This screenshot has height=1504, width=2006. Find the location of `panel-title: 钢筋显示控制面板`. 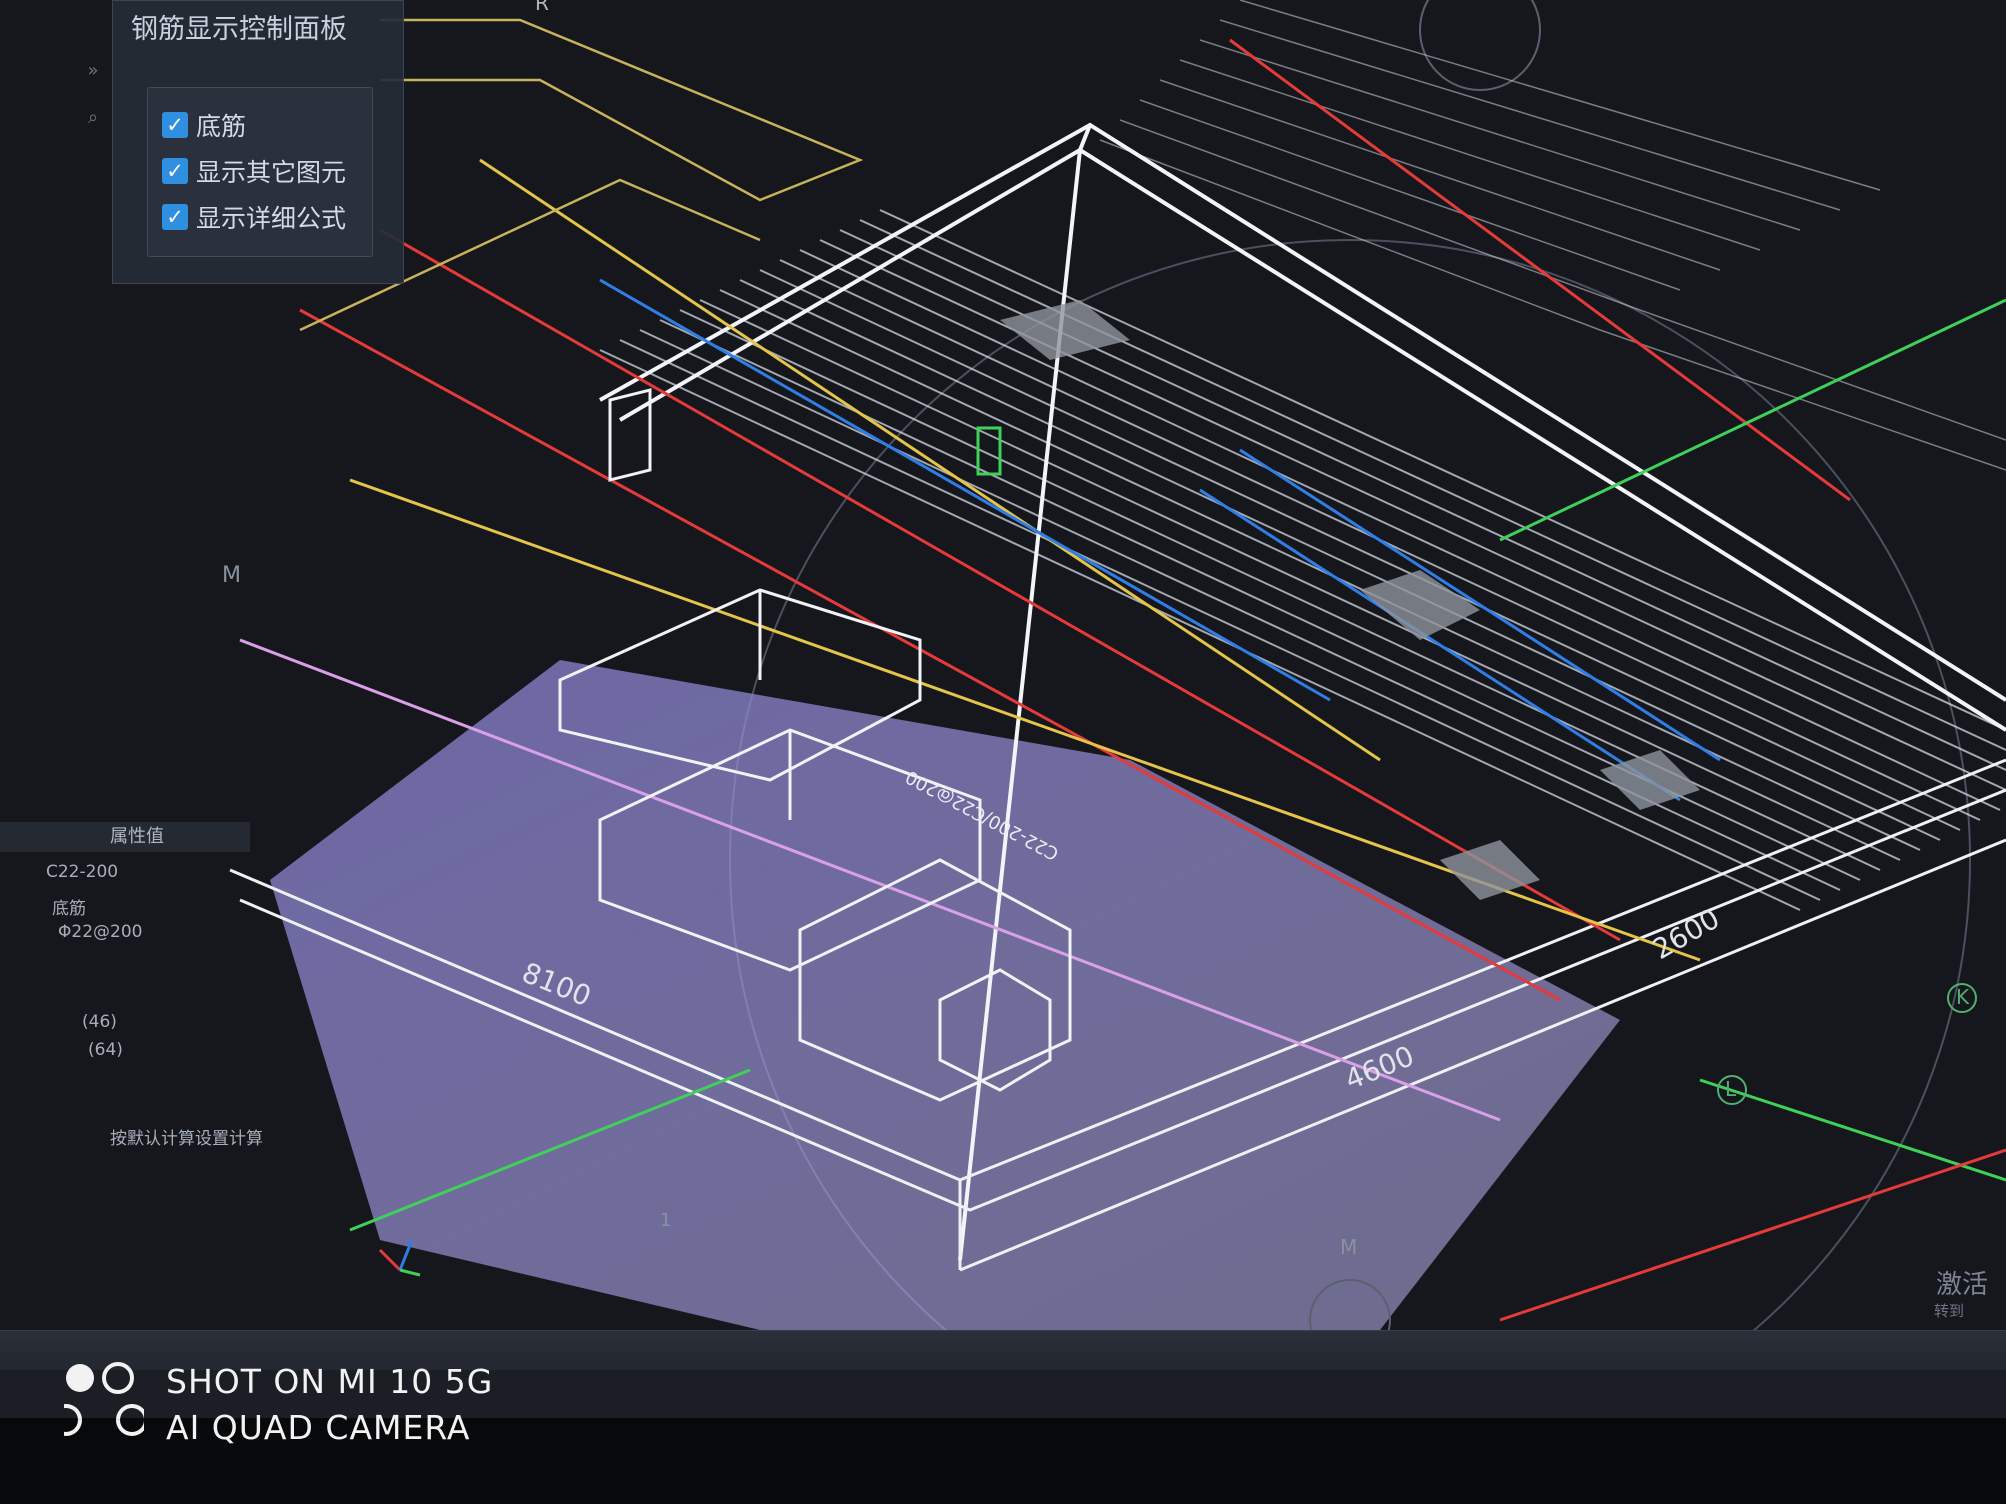

panel-title: 钢筋显示控制面板 is located at coordinates (239, 29).